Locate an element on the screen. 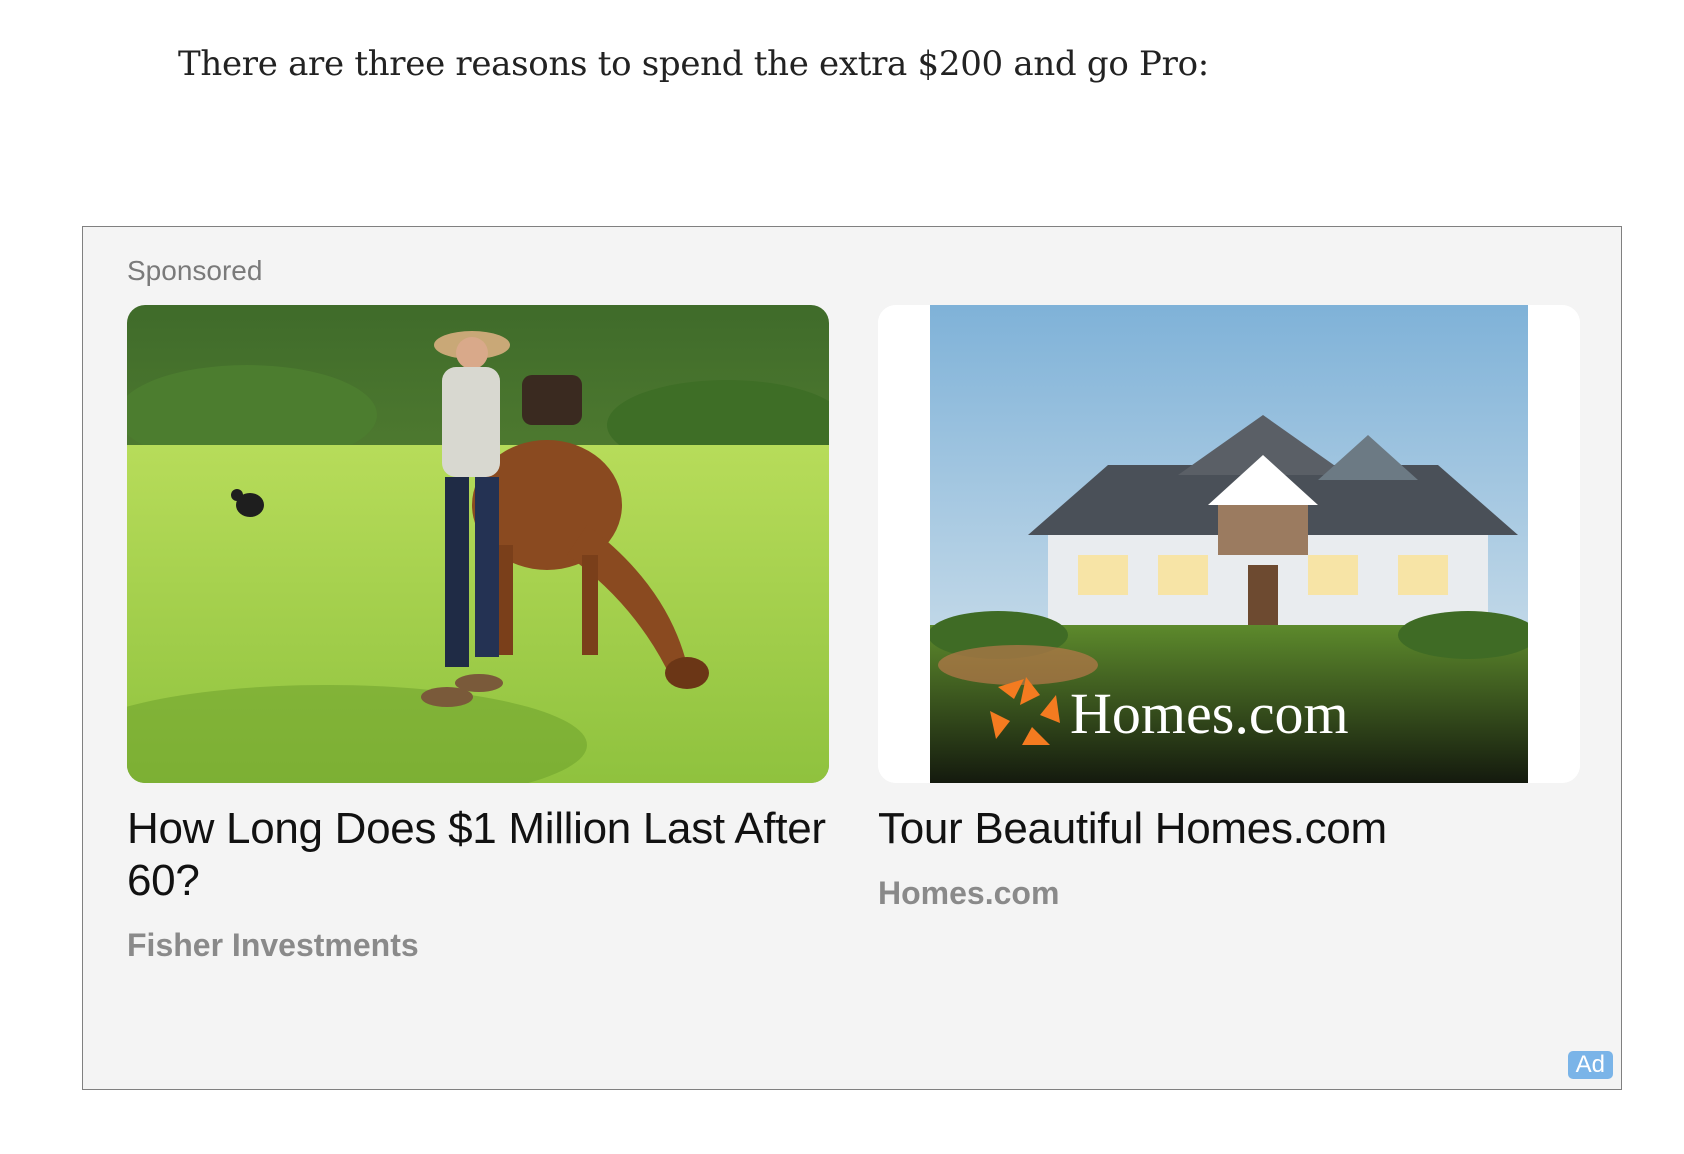 This screenshot has height=1154, width=1684. ad-headline: Tour Beautiful Homes.com is located at coordinates (1229, 829).